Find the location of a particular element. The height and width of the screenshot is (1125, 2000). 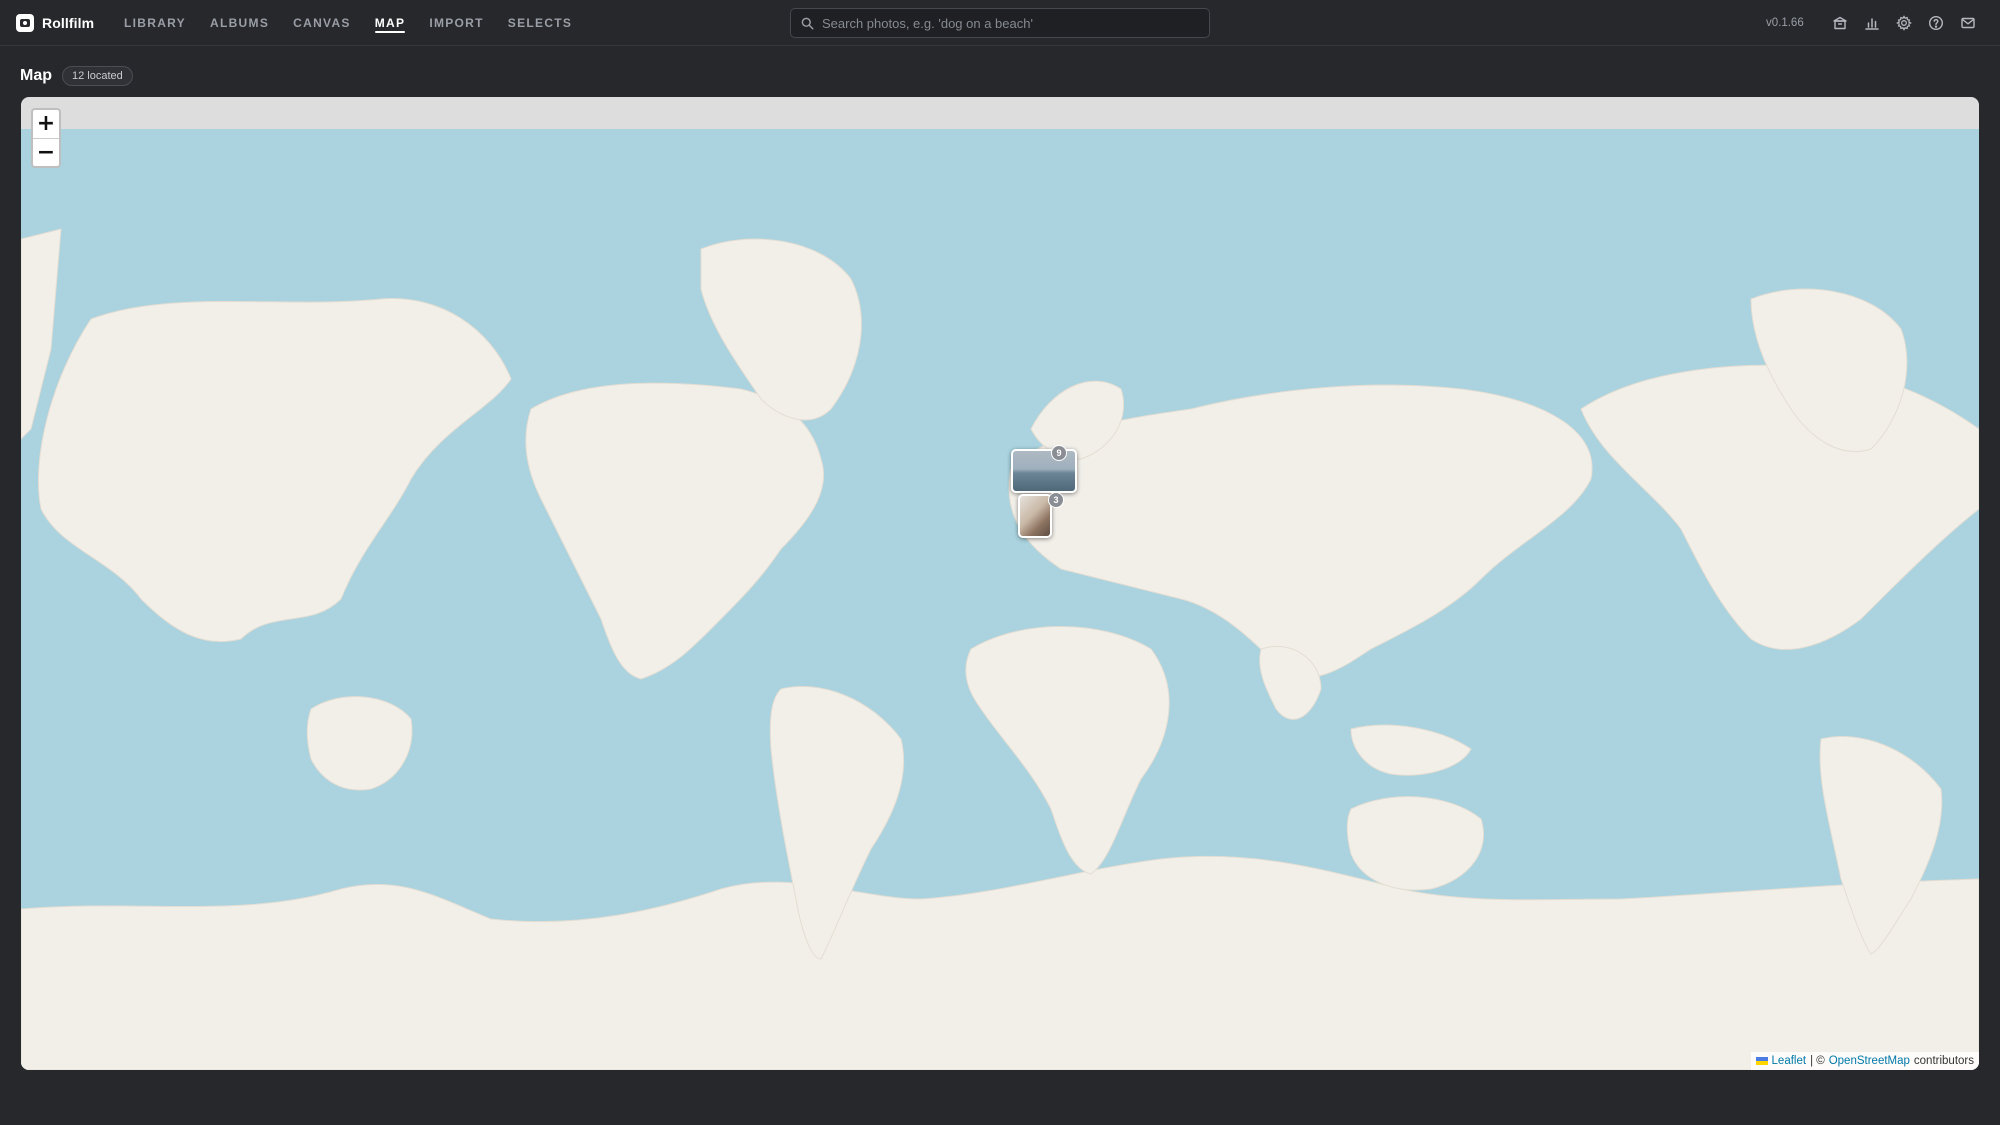

search-icon is located at coordinates (807, 23).